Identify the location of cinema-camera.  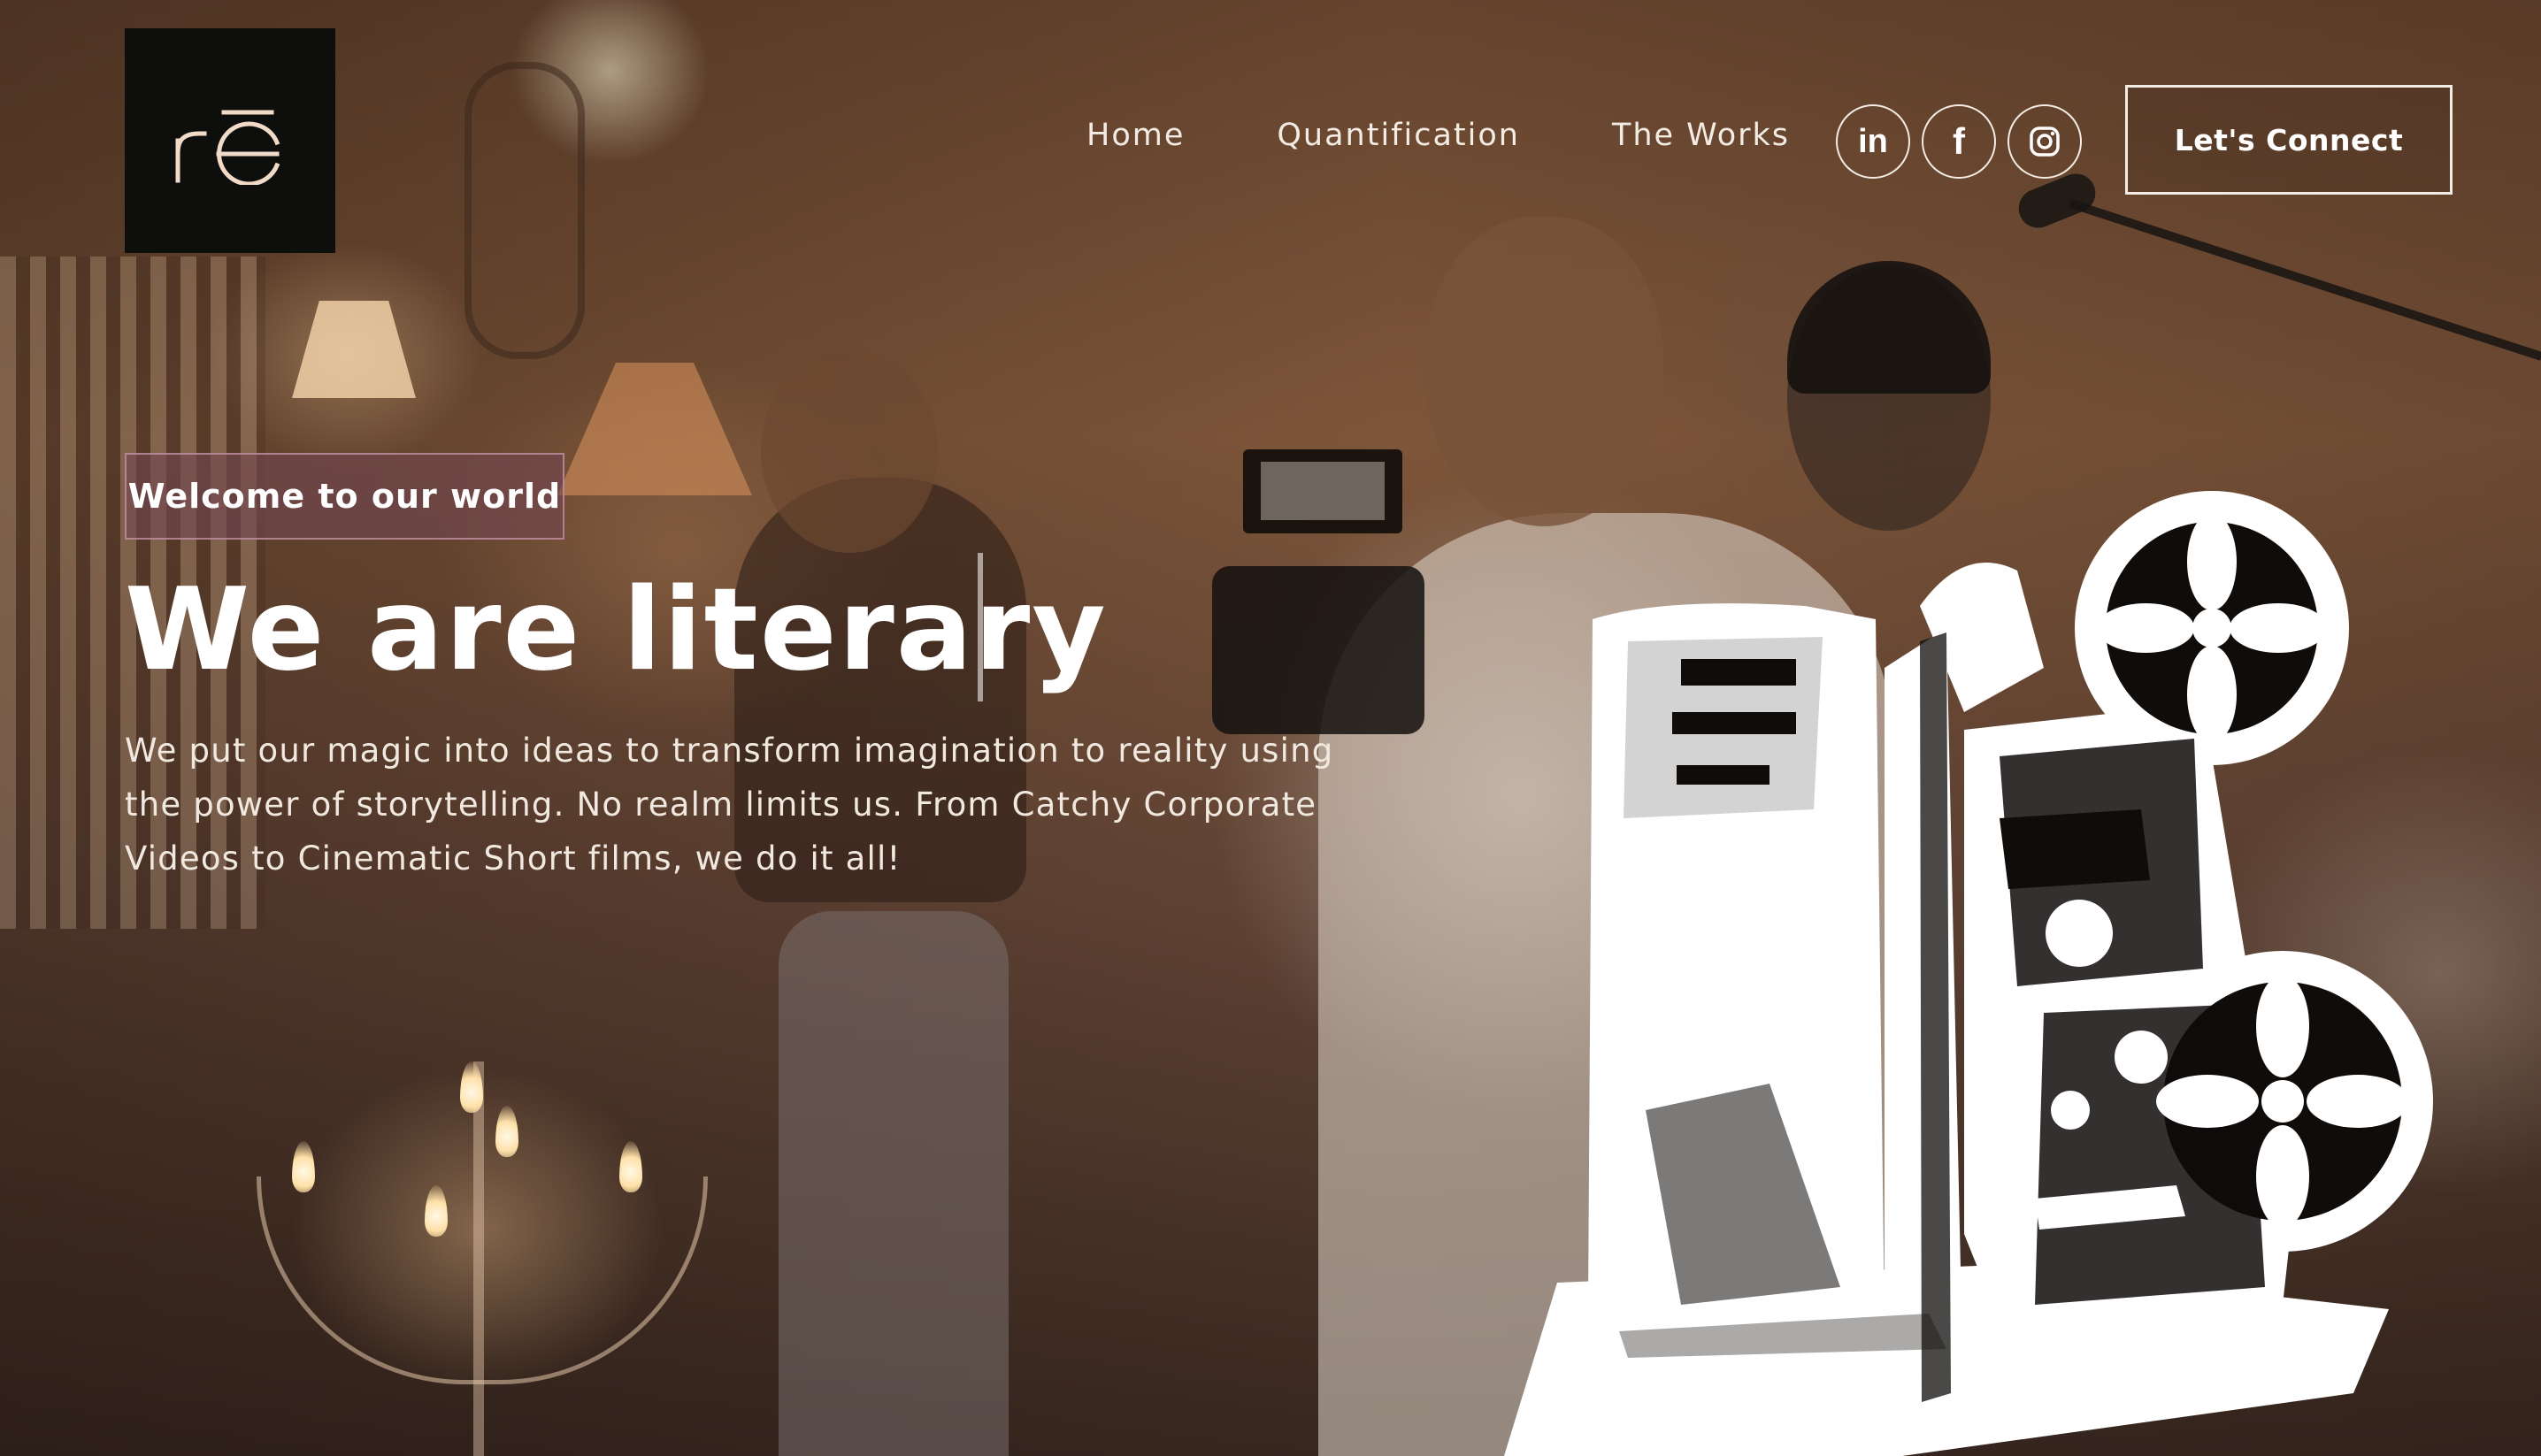
(1318, 650).